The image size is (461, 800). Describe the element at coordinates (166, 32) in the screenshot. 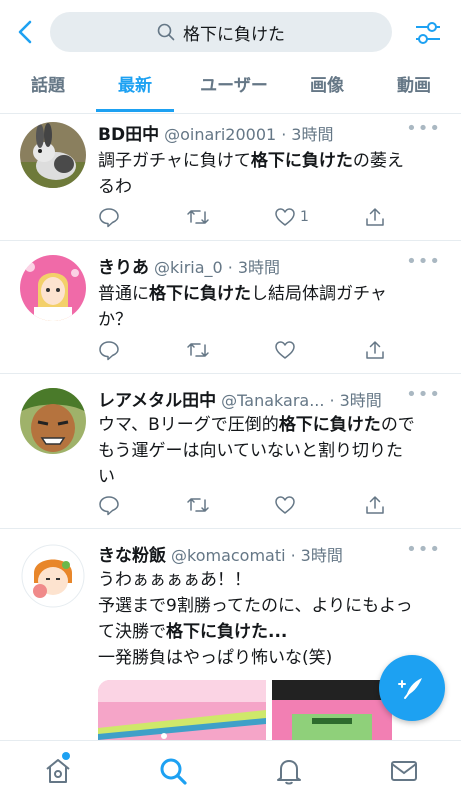

I see `search-icon` at that location.